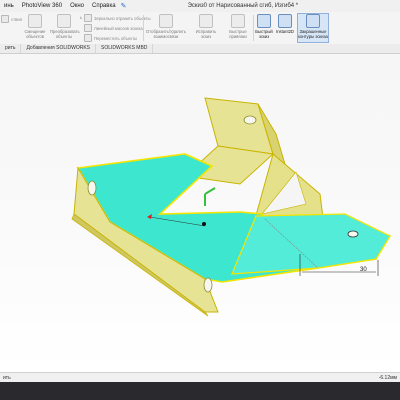 This screenshot has height=400, width=400. What do you see at coordinates (166, 34) in the screenshot?
I see `ribbon-relations-label: Отобразить/Удалить взаимосвязи` at bounding box center [166, 34].